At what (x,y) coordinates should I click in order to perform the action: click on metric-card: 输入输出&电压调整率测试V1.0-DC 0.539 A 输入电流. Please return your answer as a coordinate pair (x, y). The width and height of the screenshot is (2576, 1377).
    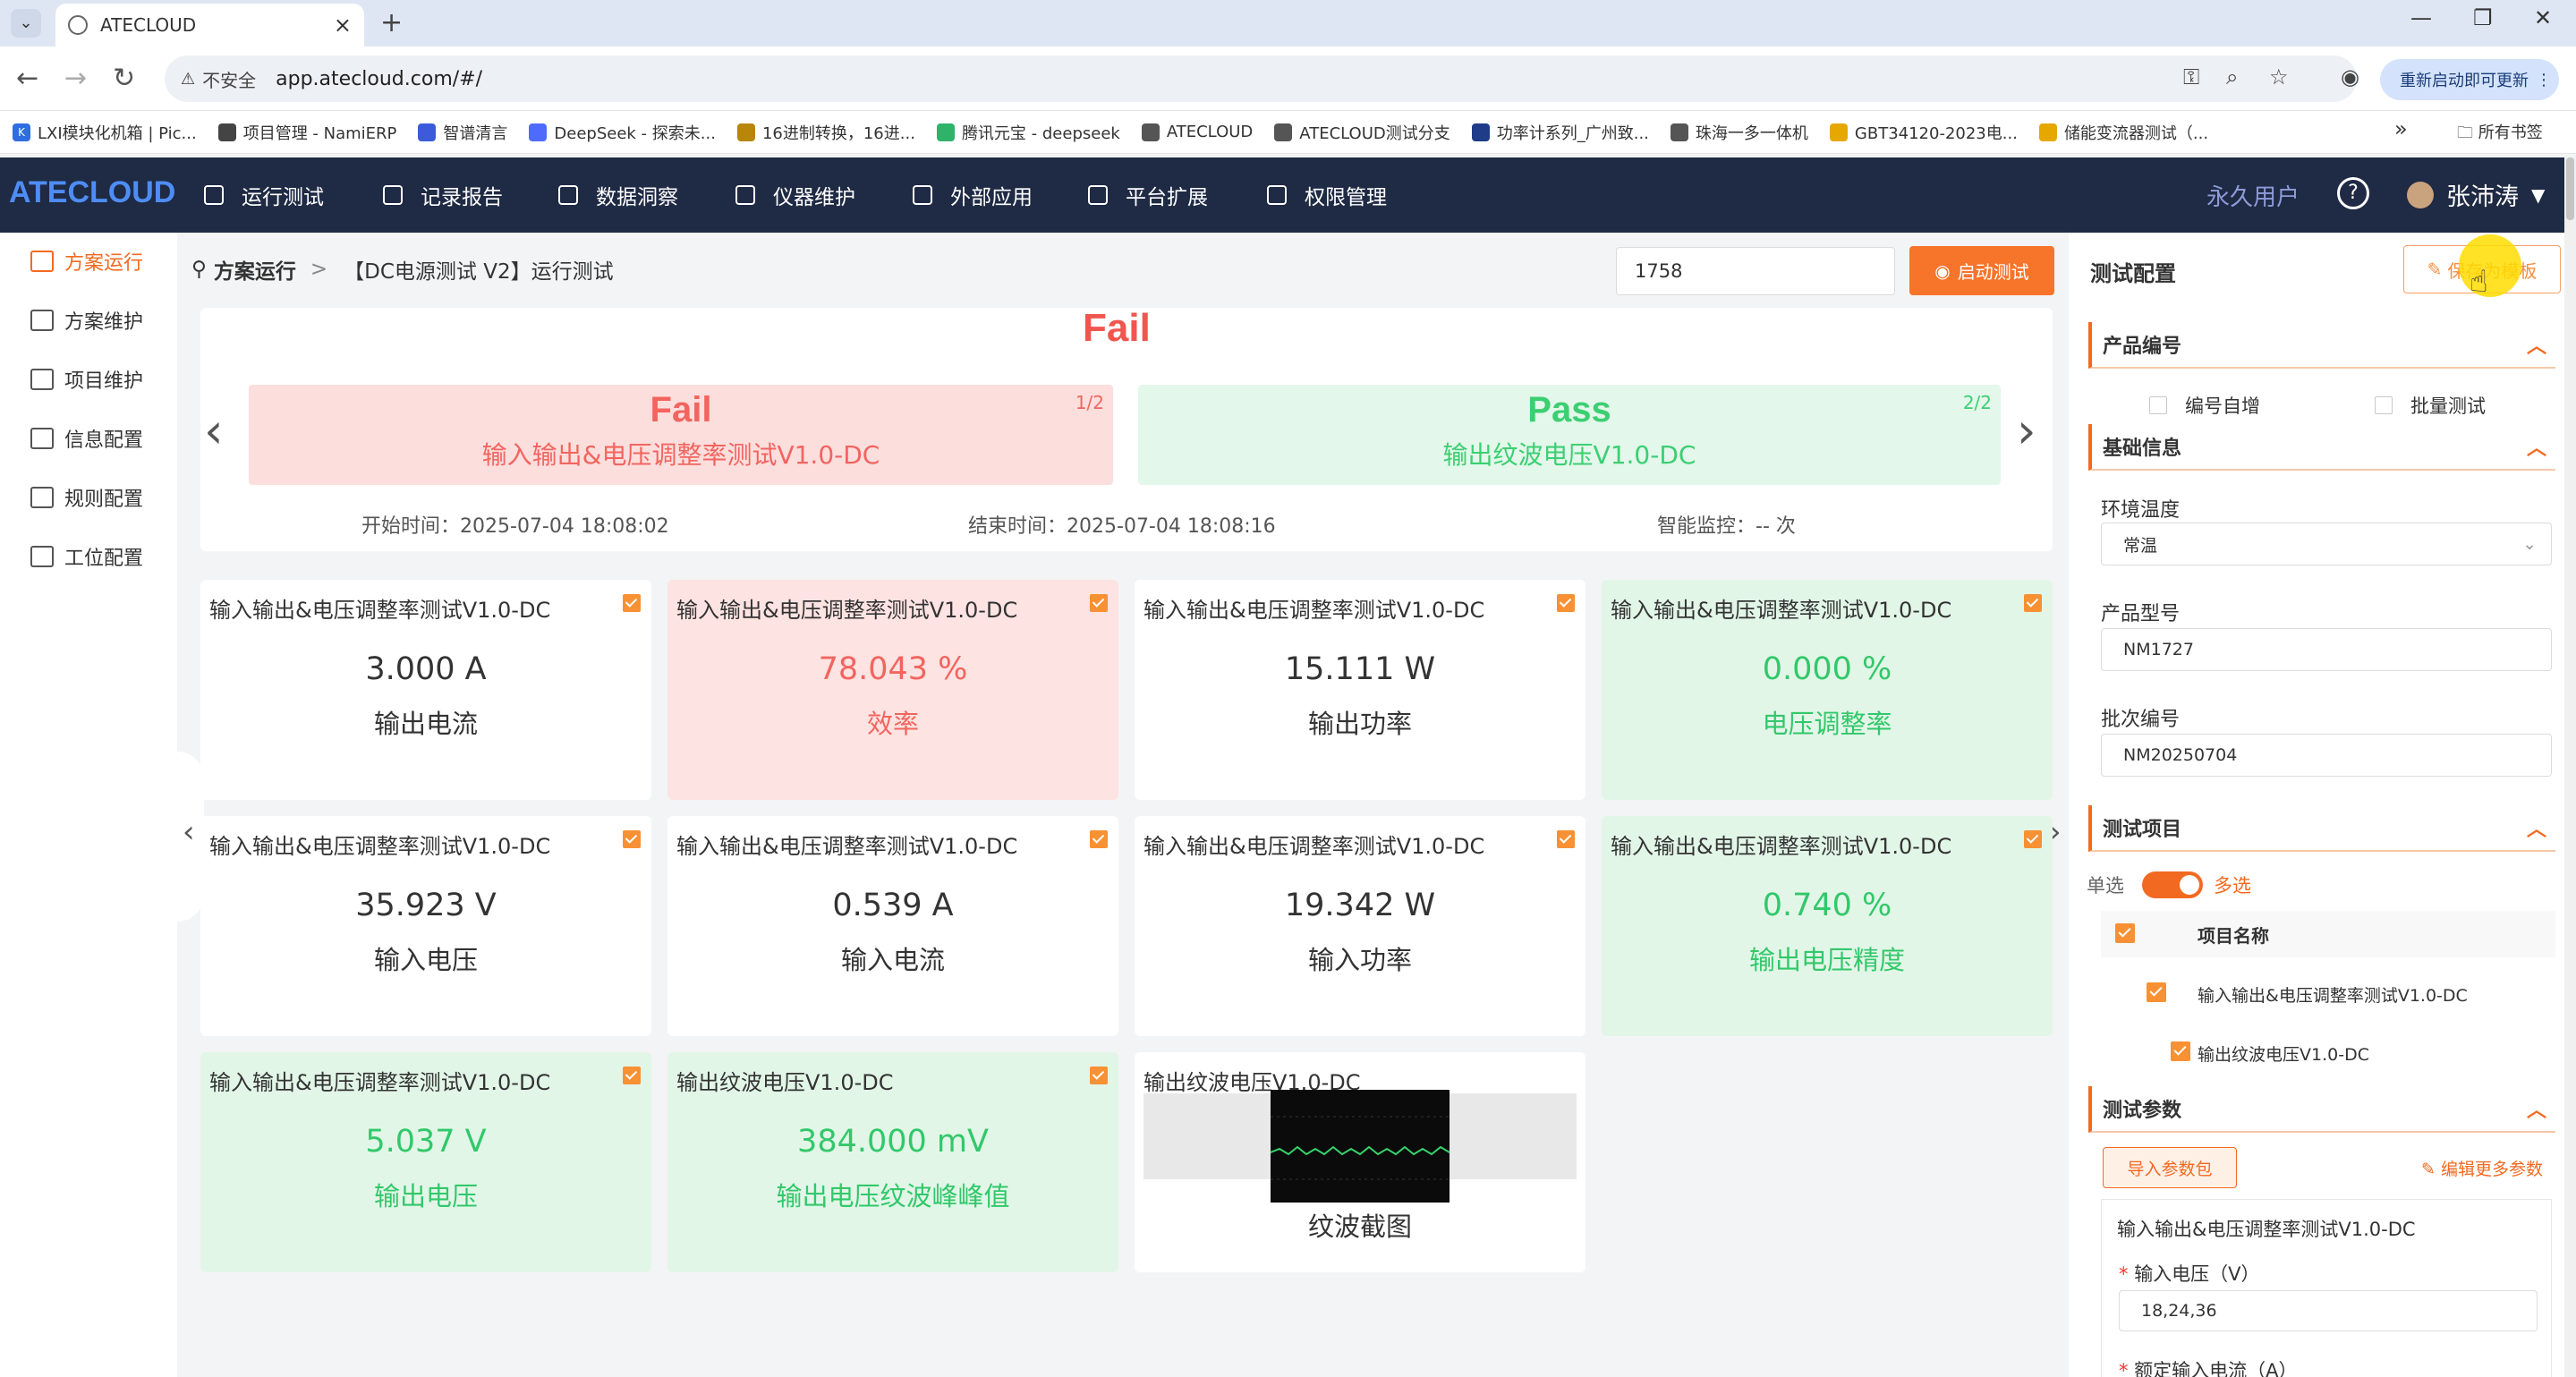
    Looking at the image, I should click on (892, 926).